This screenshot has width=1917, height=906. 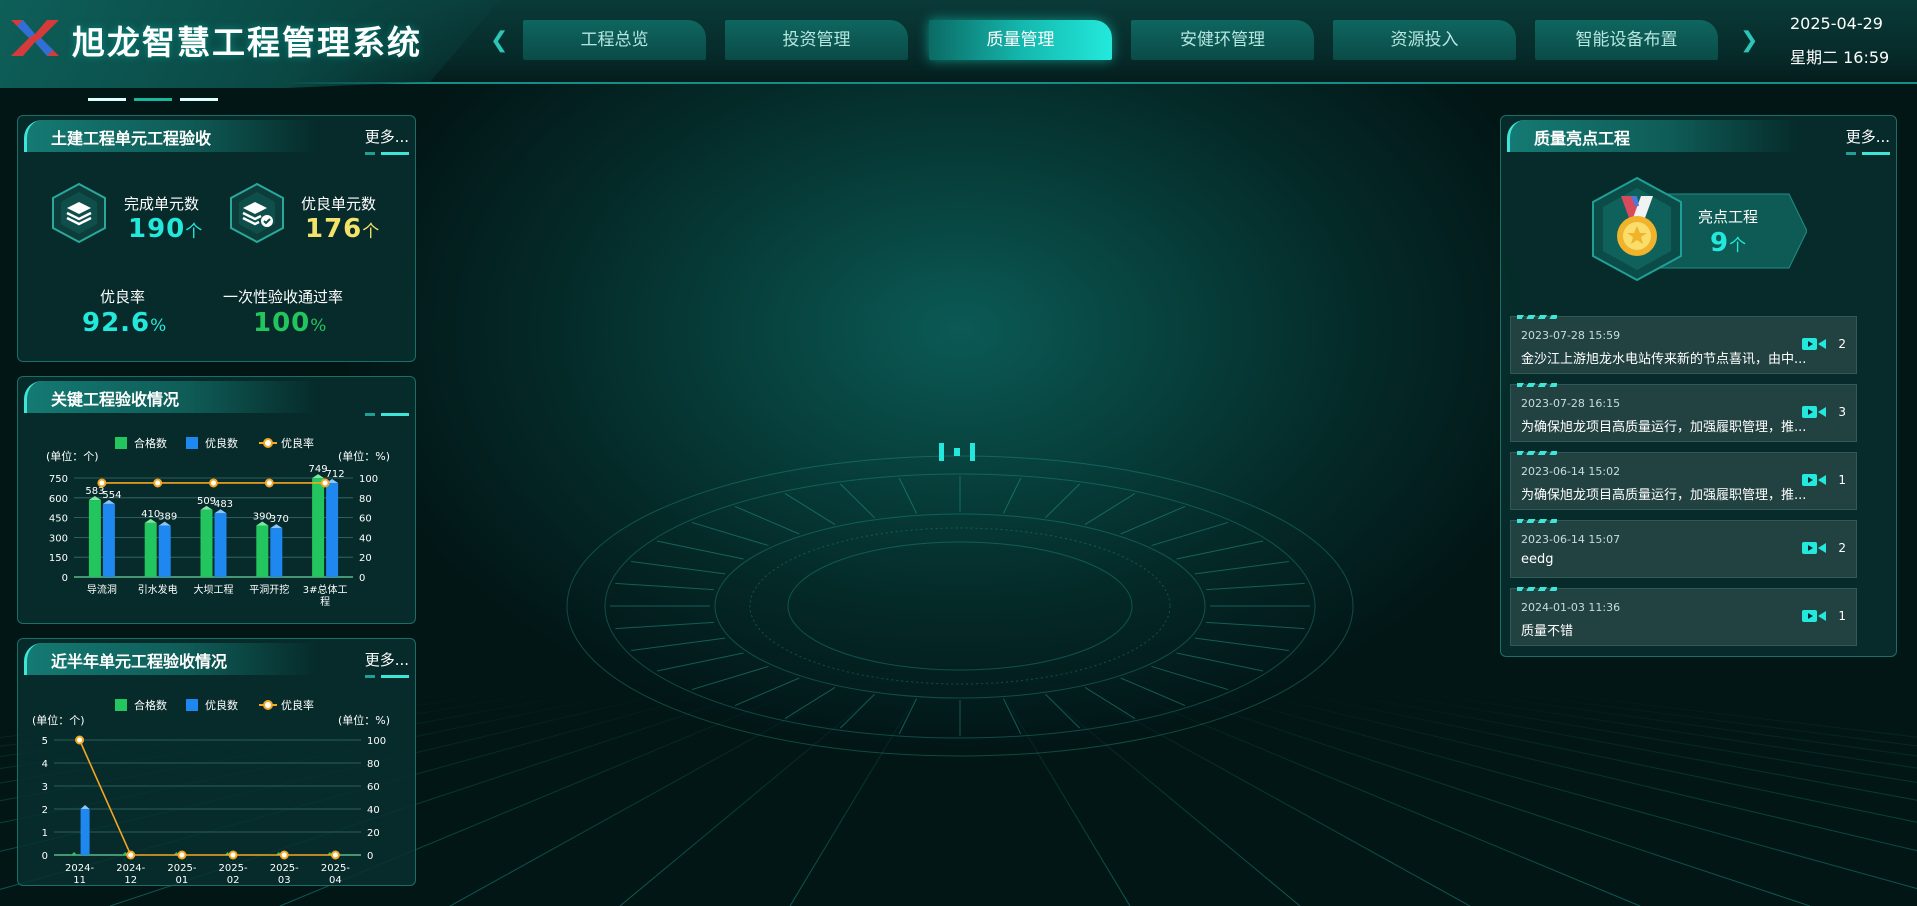 I want to click on current-date: 2025-04-29, so click(x=1836, y=23).